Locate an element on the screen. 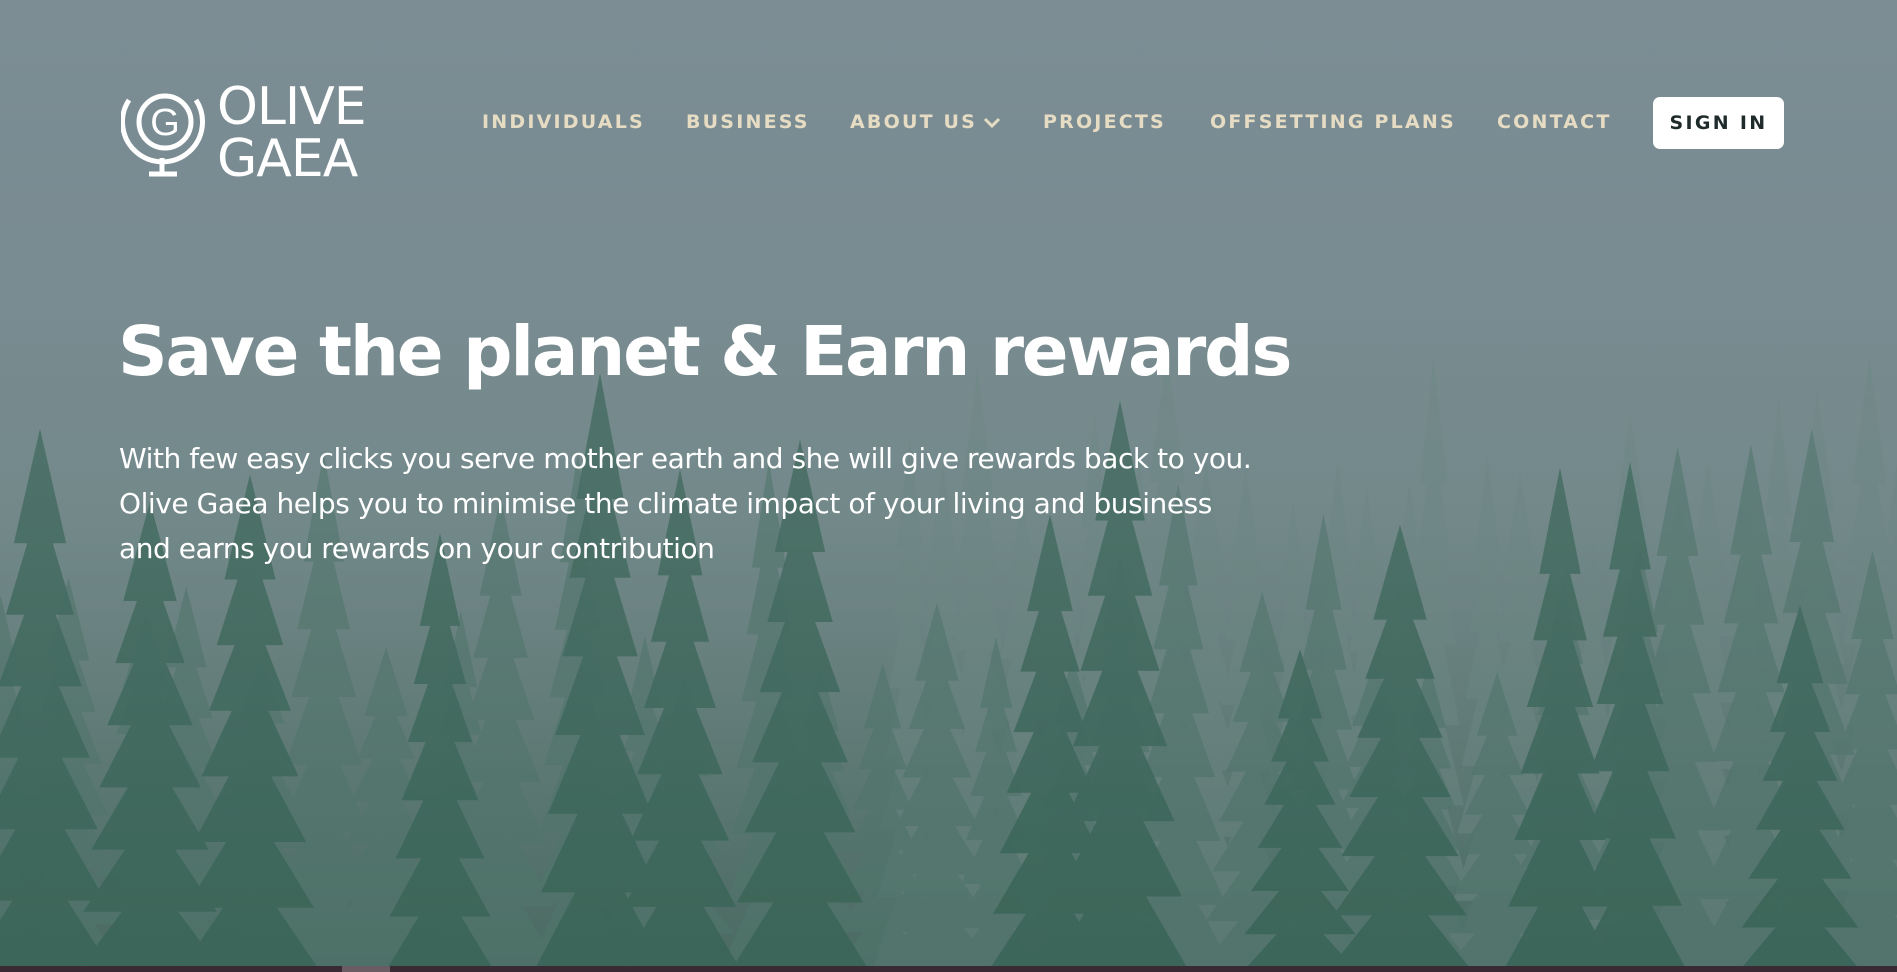  nav-item-about-us-label: ABOUT US is located at coordinates (914, 122).